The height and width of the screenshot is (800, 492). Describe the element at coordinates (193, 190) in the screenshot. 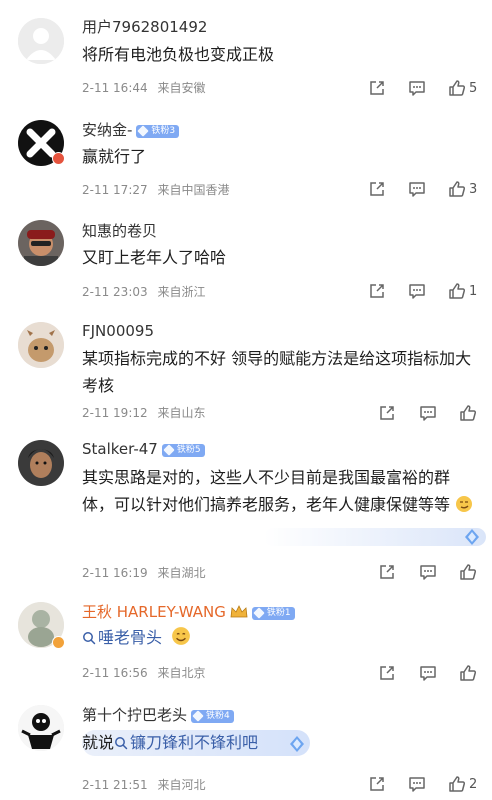

I see `comment-location: 来自中国香港` at that location.